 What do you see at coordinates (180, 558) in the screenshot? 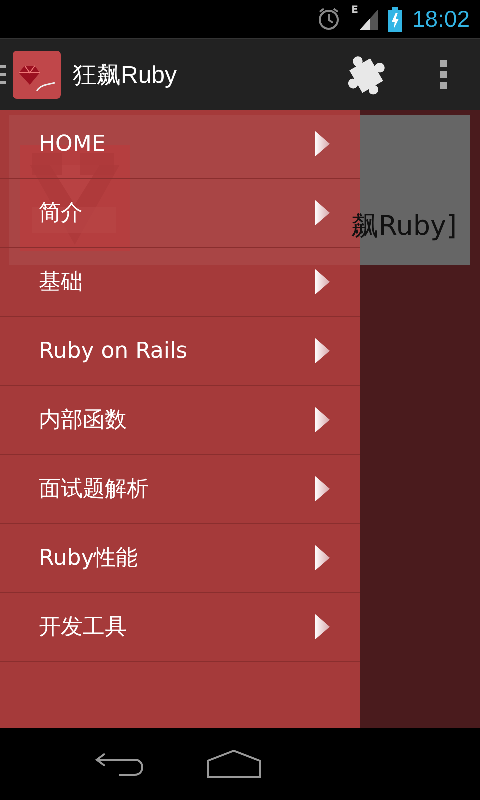
I see `drawer-item: Ruby性能` at bounding box center [180, 558].